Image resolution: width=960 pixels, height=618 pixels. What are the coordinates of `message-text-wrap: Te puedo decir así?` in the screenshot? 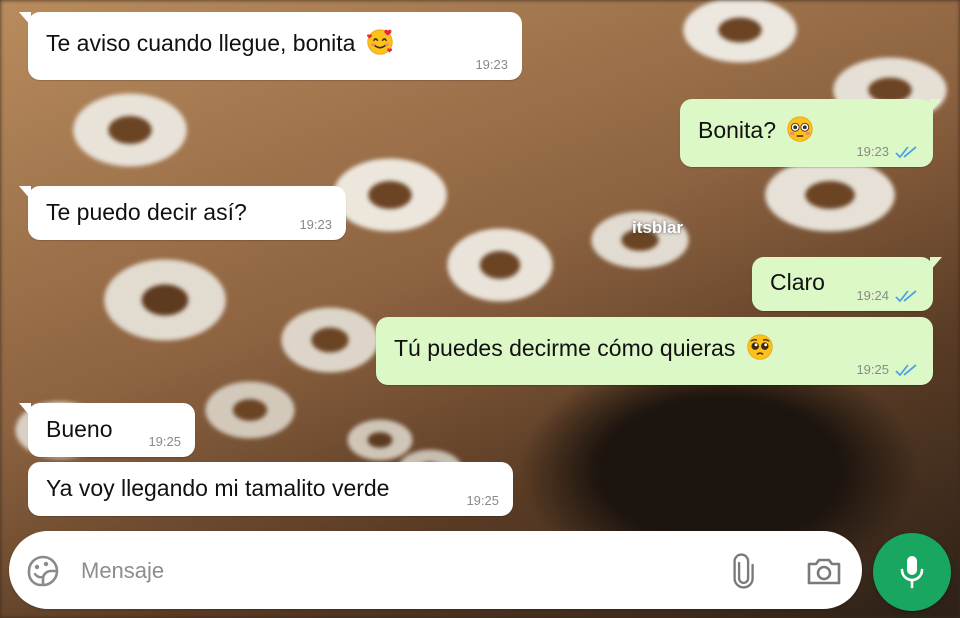 It's located at (146, 212).